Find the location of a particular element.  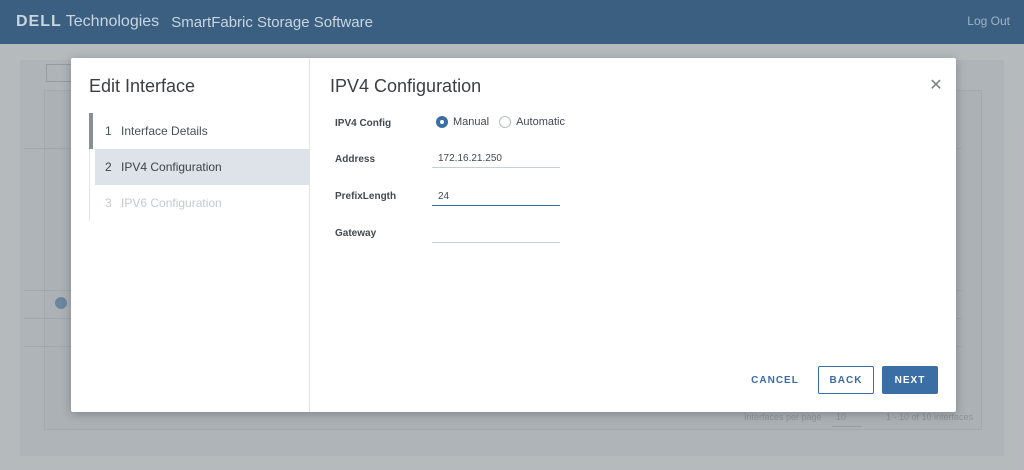

step-number: 1 is located at coordinates (108, 131).